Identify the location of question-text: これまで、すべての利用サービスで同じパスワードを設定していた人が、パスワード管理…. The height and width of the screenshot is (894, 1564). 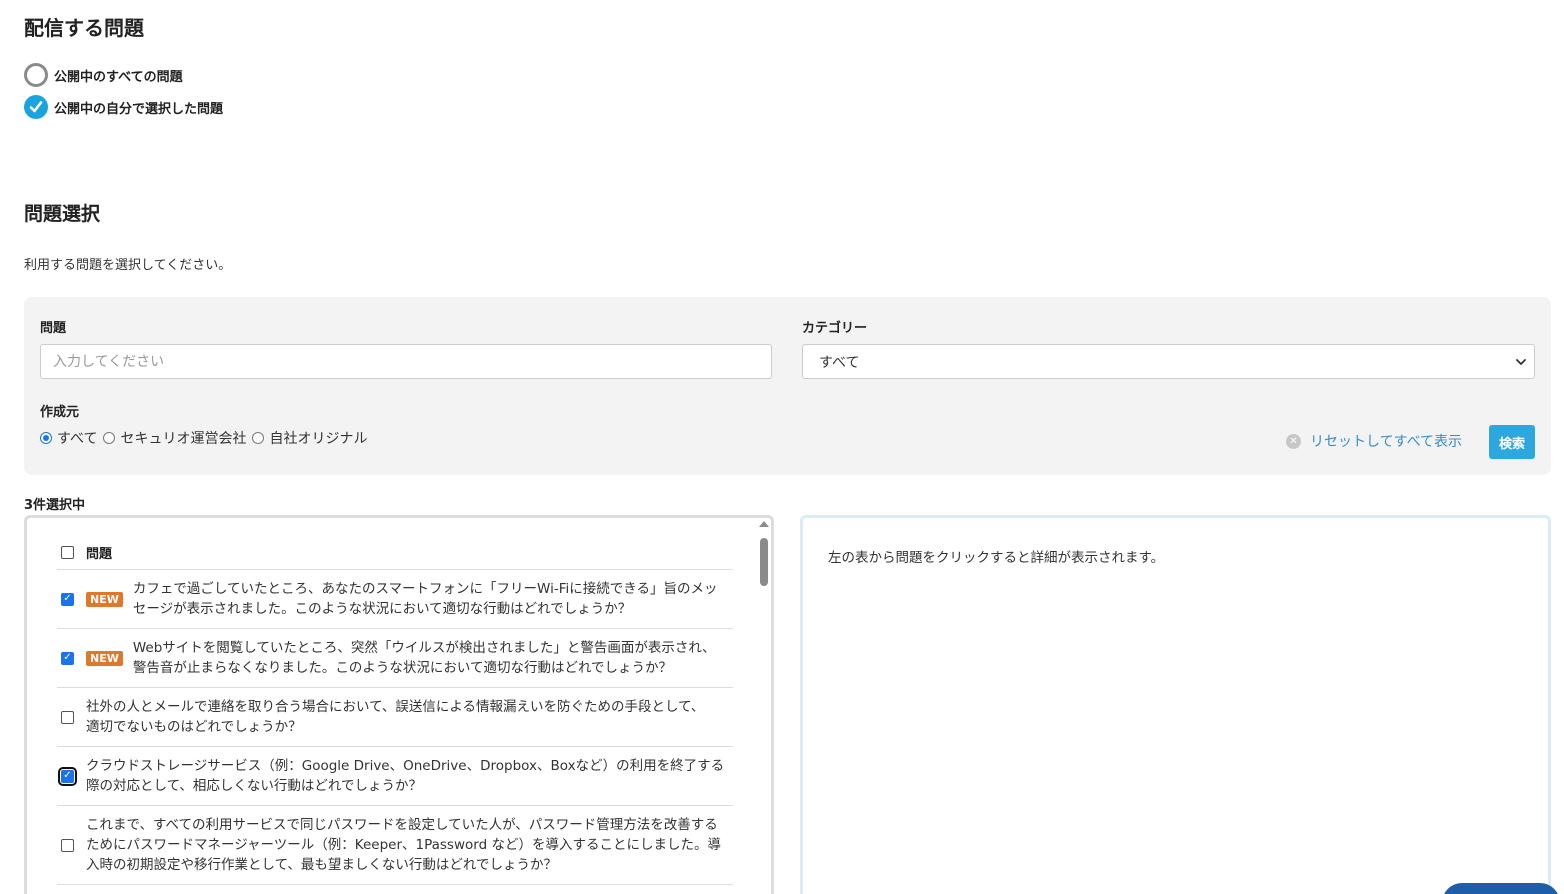
(403, 845).